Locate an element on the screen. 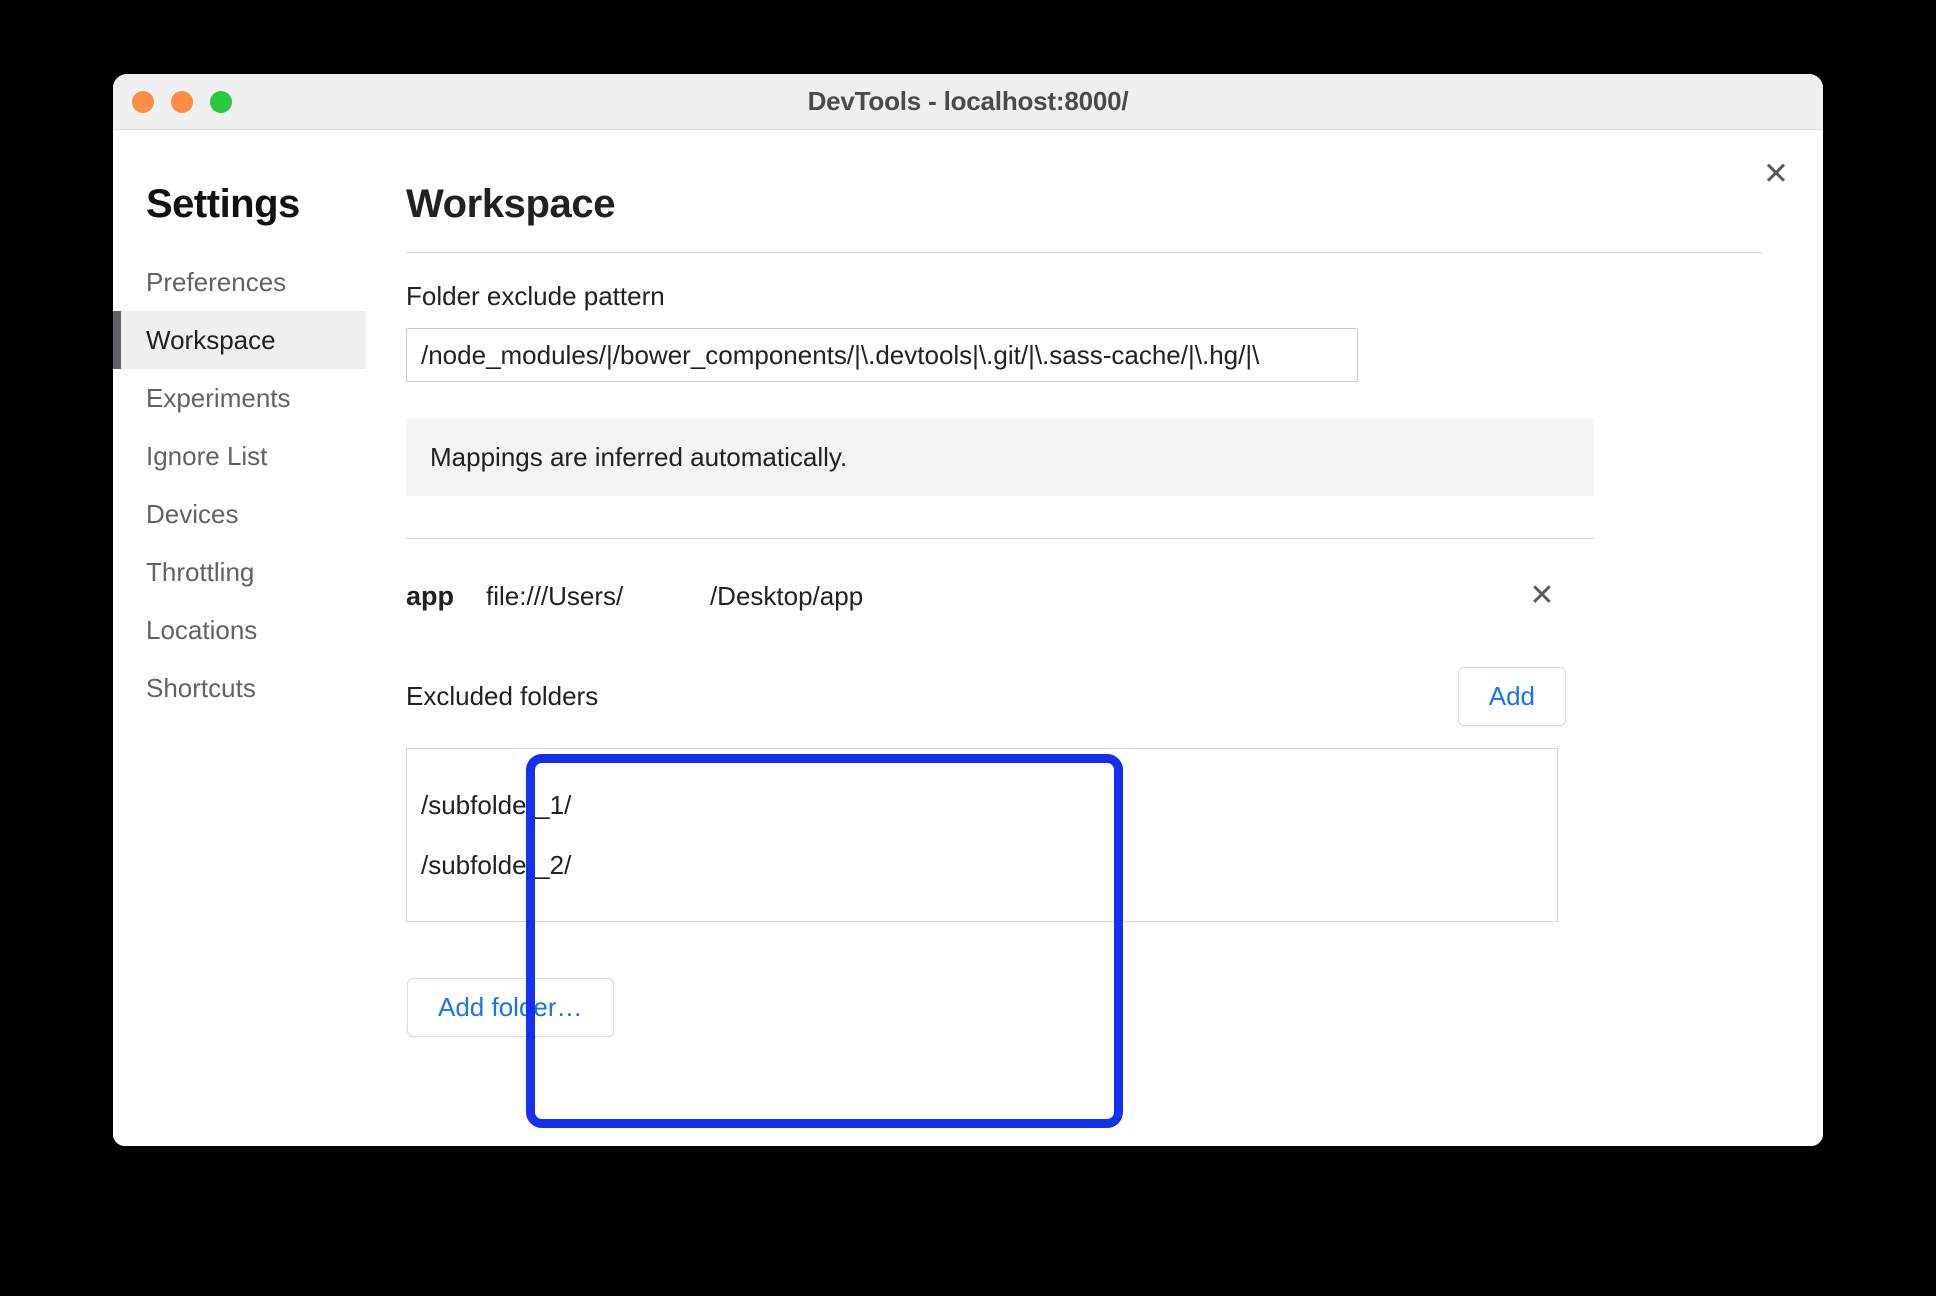 The image size is (1936, 1296). sidebar-item-throttling: Throttling is located at coordinates (239, 572).